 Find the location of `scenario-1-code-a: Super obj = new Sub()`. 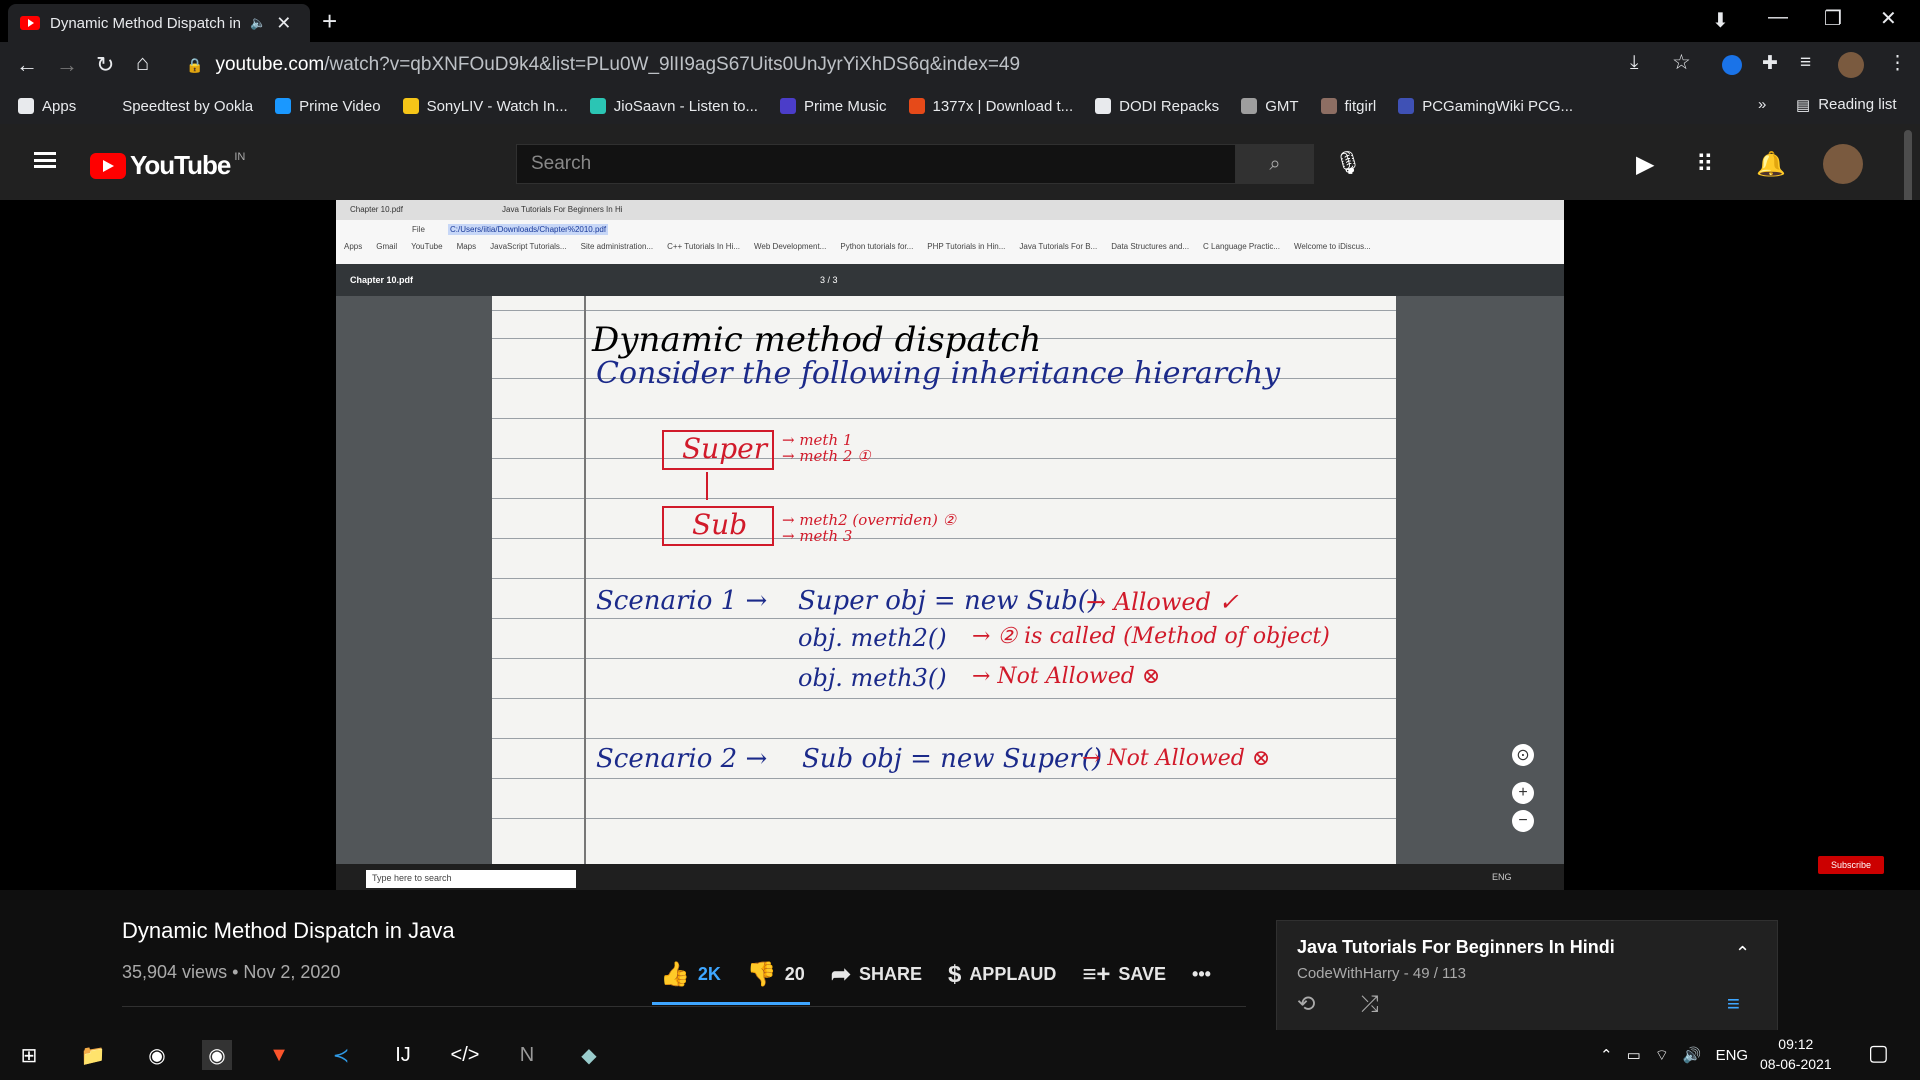

scenario-1-code-a: Super obj = new Sub() is located at coordinates (948, 601).